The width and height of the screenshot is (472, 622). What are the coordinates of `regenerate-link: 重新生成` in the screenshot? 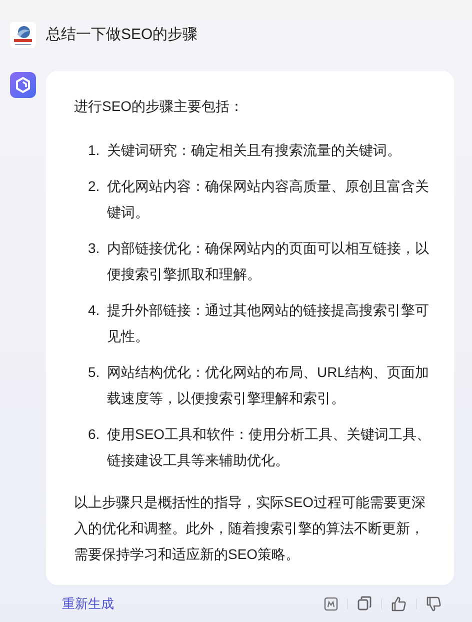 It's located at (88, 604).